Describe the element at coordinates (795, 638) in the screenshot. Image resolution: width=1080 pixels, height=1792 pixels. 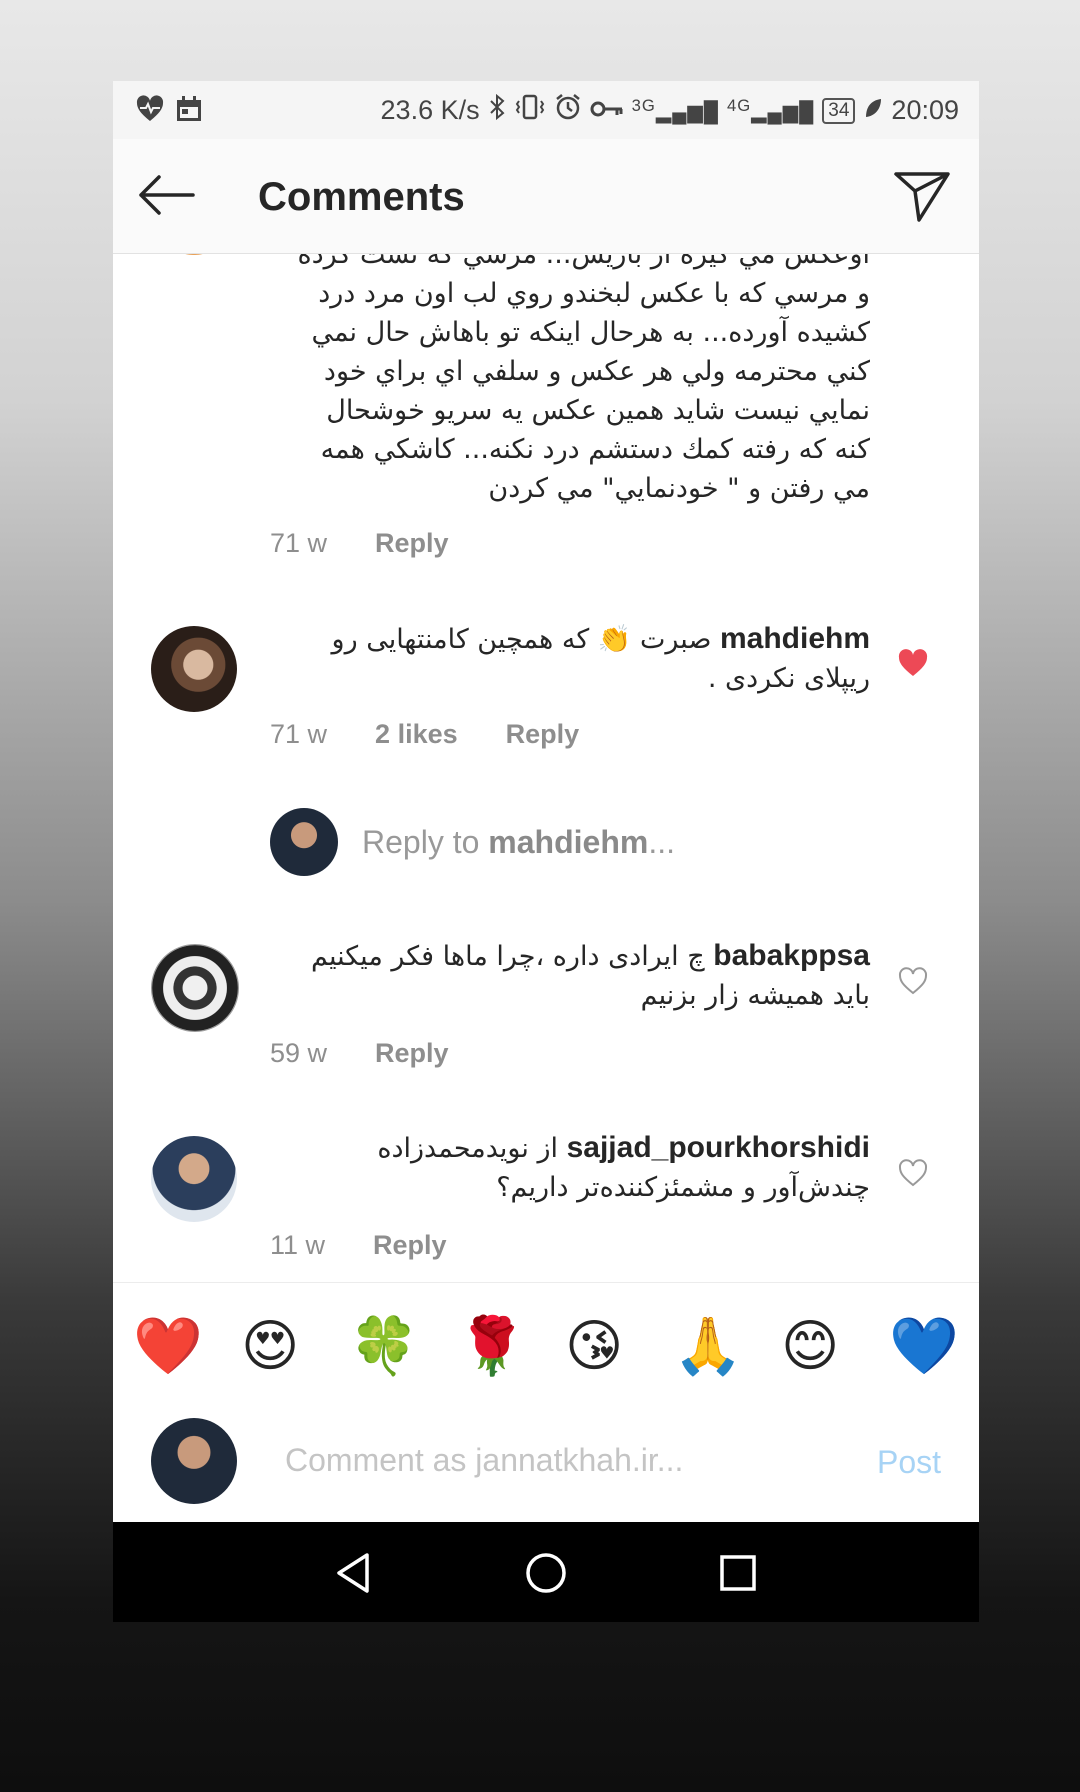
I see `comment-username: mahdiehm` at that location.